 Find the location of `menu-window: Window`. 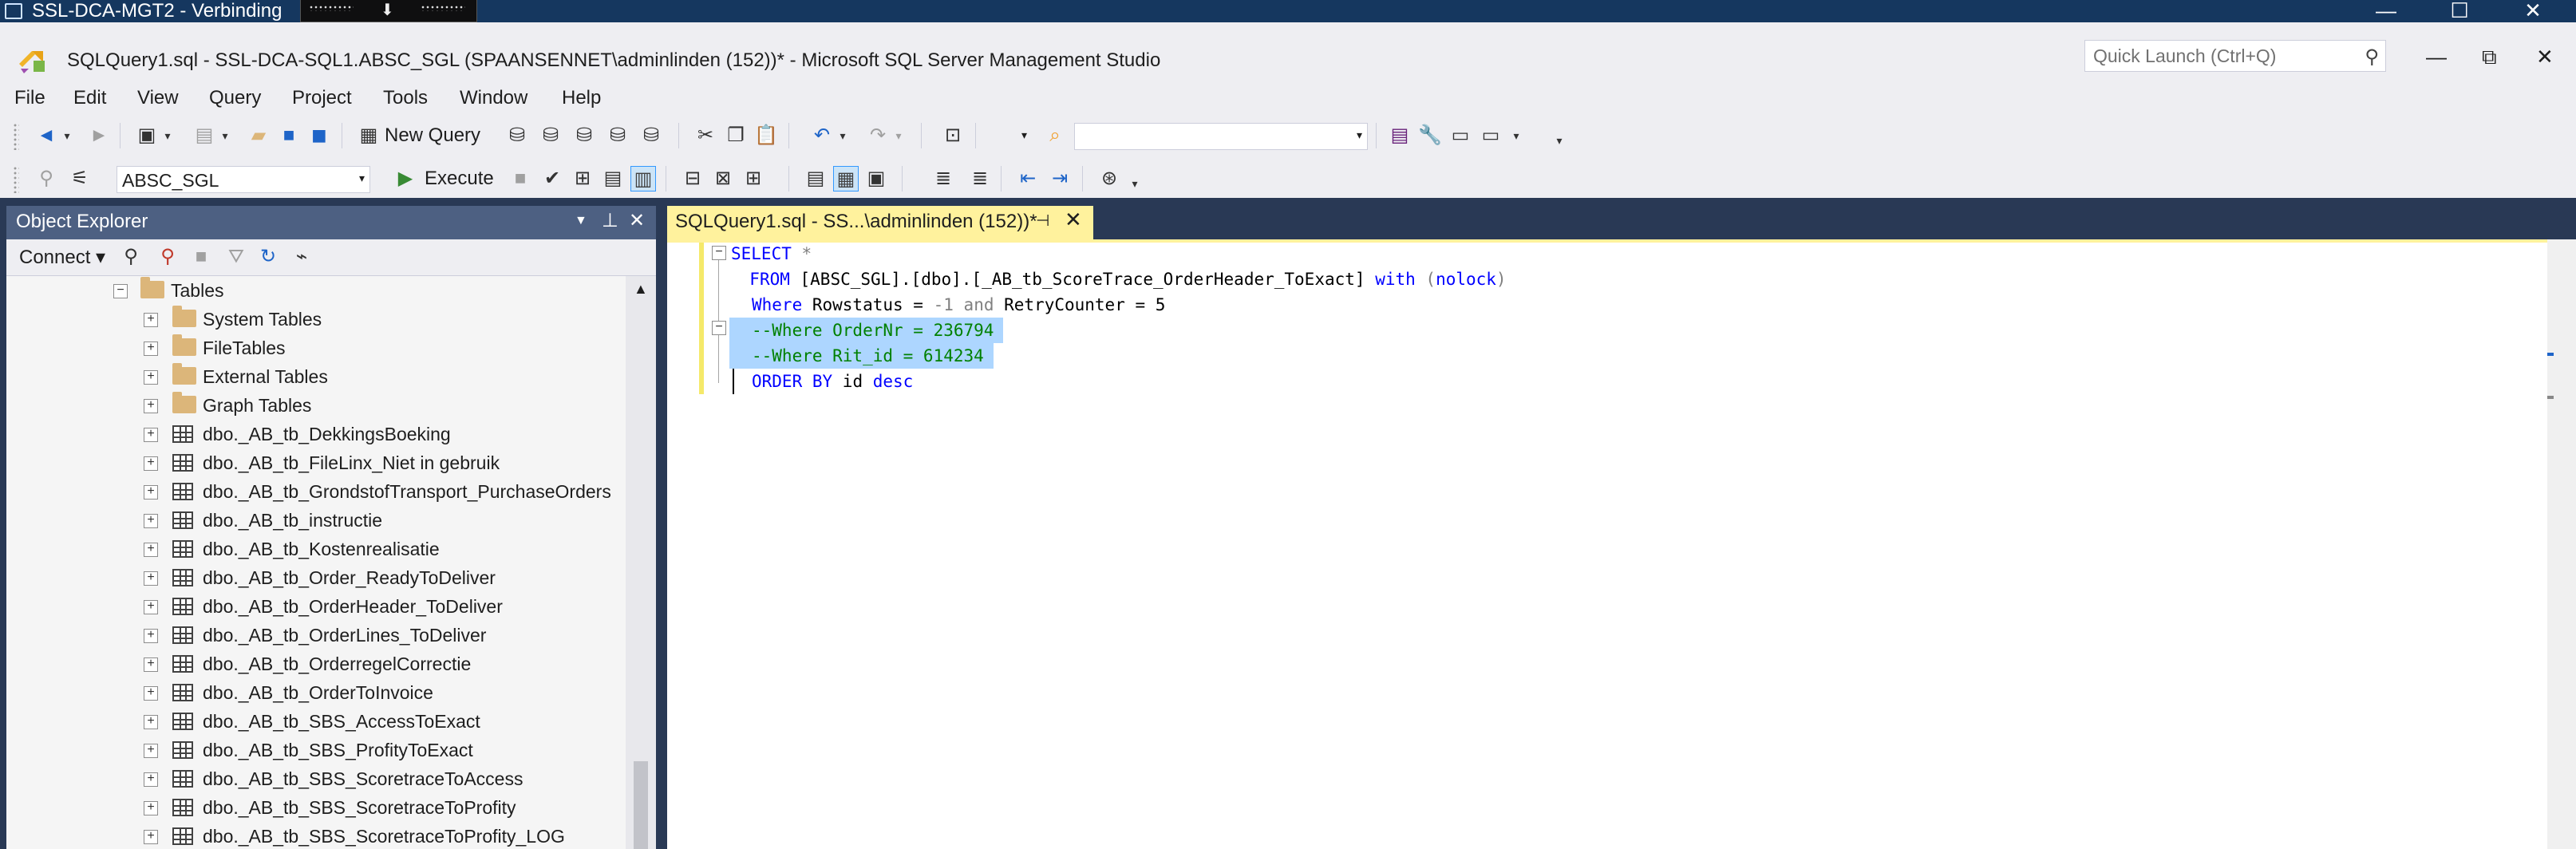

menu-window: Window is located at coordinates (493, 98).